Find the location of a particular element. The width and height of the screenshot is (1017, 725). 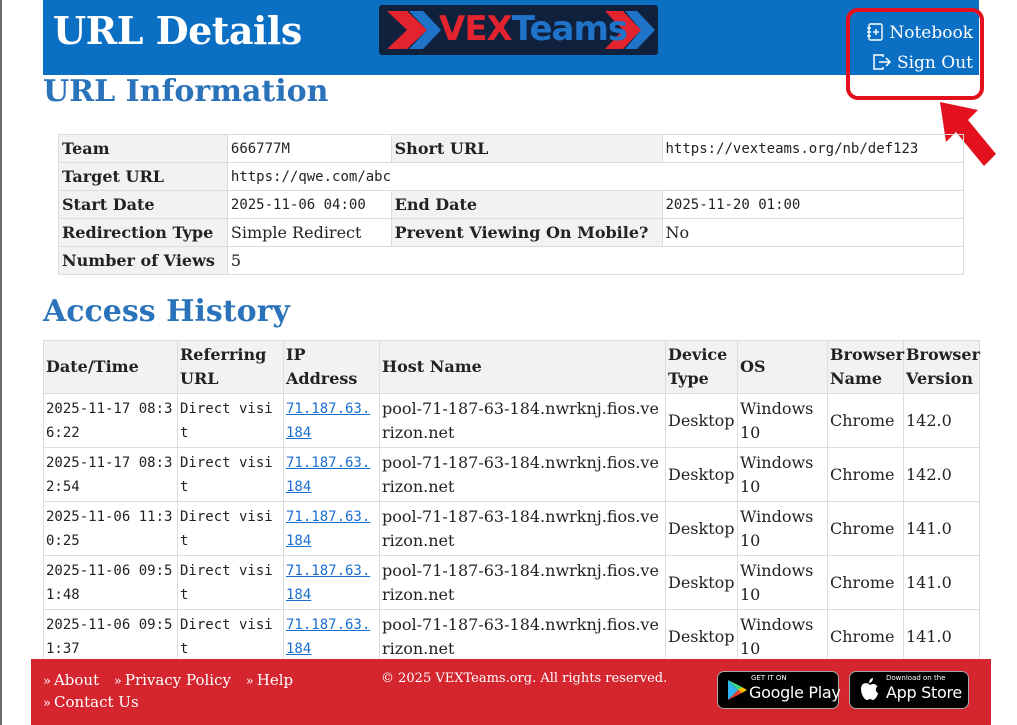

redirection-type-label: Redirection Type is located at coordinates (143, 232).